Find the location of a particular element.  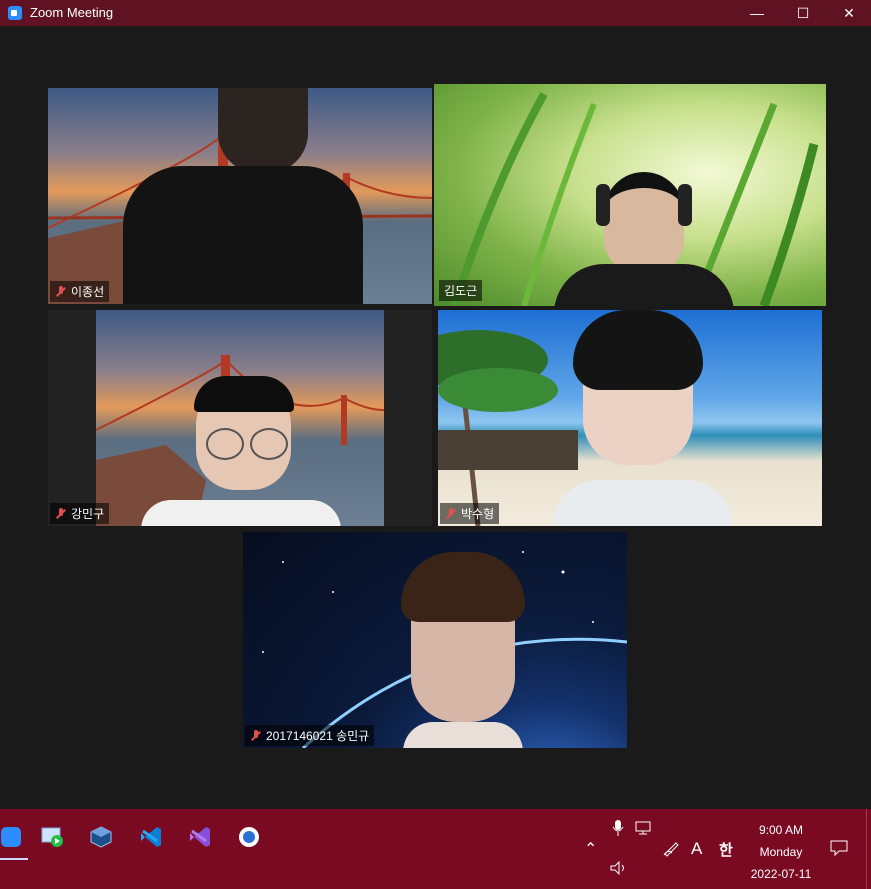

network-icon is located at coordinates (643, 829).